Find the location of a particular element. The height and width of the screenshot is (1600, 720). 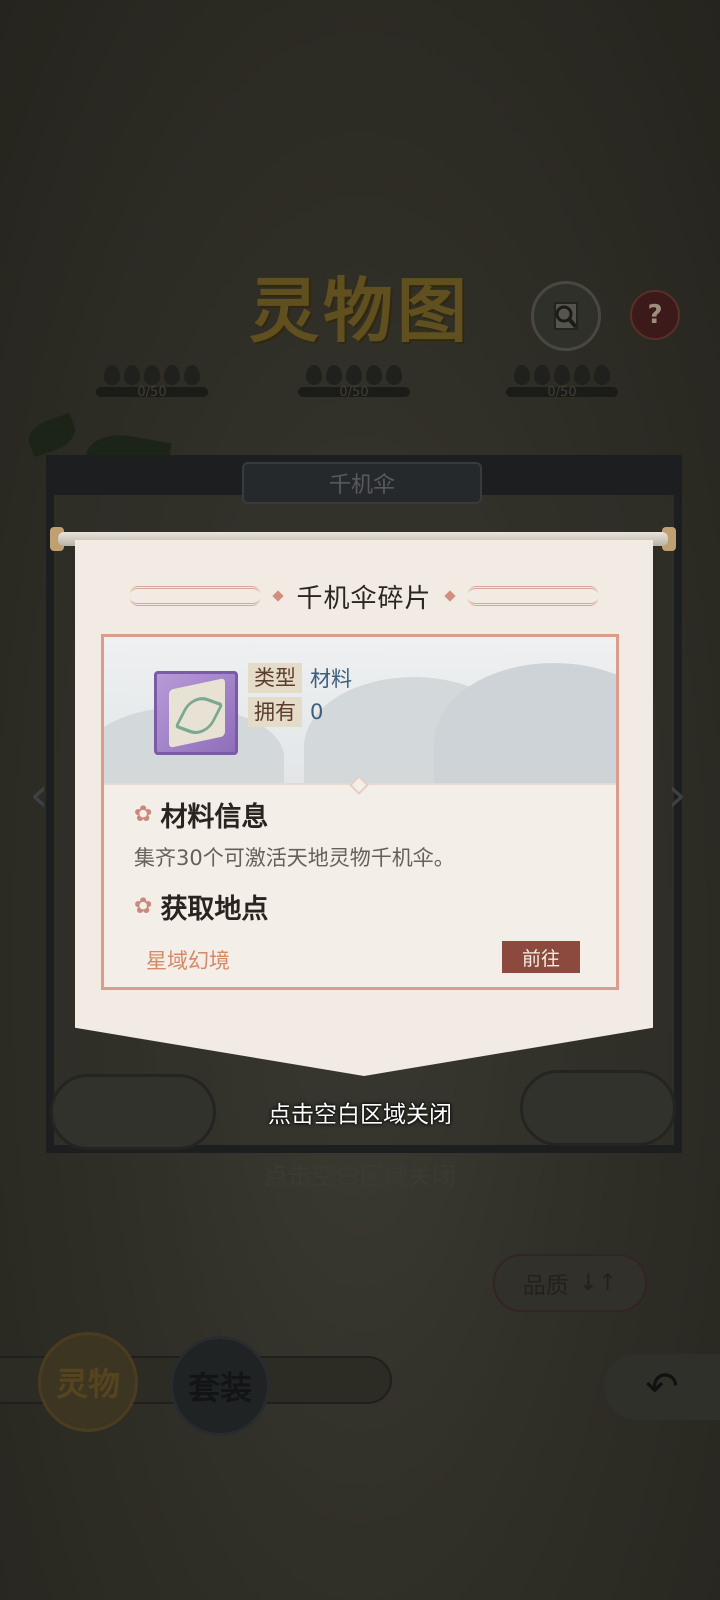

item-owned-row: 拥有 0 is located at coordinates (285, 712).